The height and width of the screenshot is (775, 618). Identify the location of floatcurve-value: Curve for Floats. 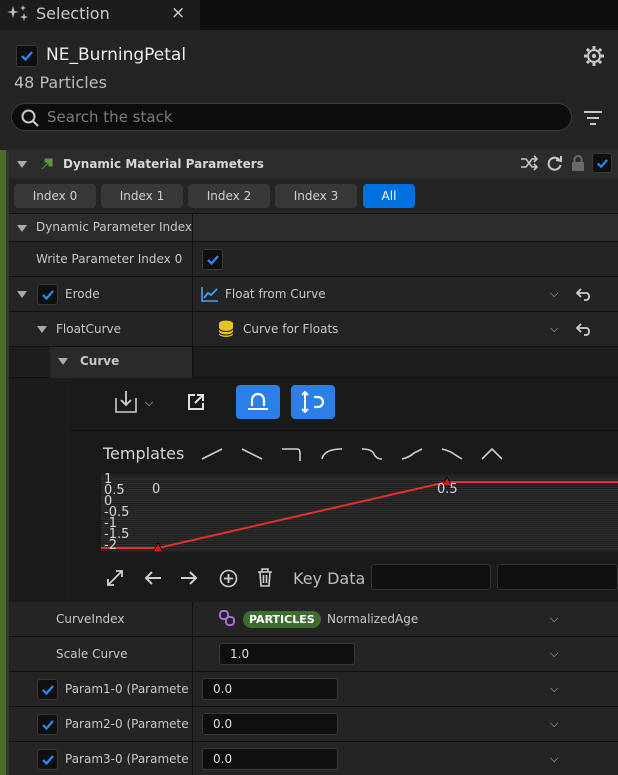
(290, 329).